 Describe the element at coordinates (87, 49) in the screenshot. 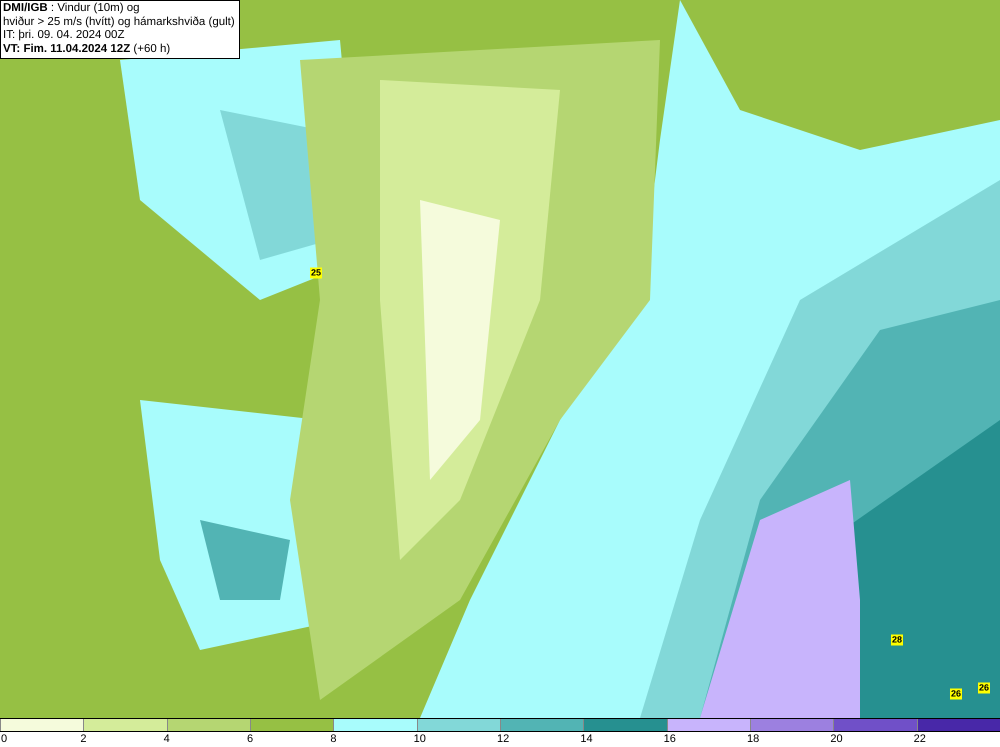

I see `title-line: VT: Fim. 11.04.2024 12Z (+60 h)` at that location.